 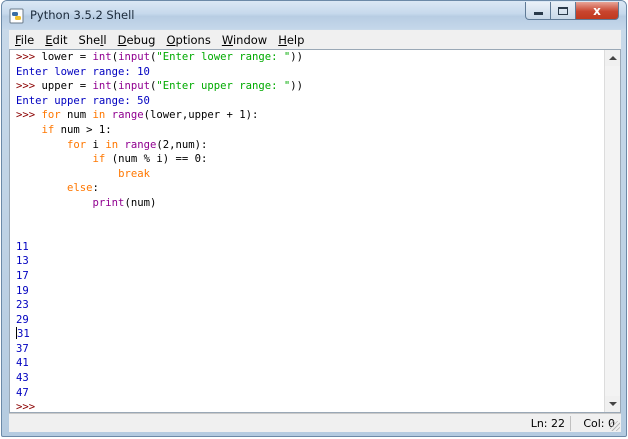 I want to click on shell-token: break, so click(x=134, y=173).